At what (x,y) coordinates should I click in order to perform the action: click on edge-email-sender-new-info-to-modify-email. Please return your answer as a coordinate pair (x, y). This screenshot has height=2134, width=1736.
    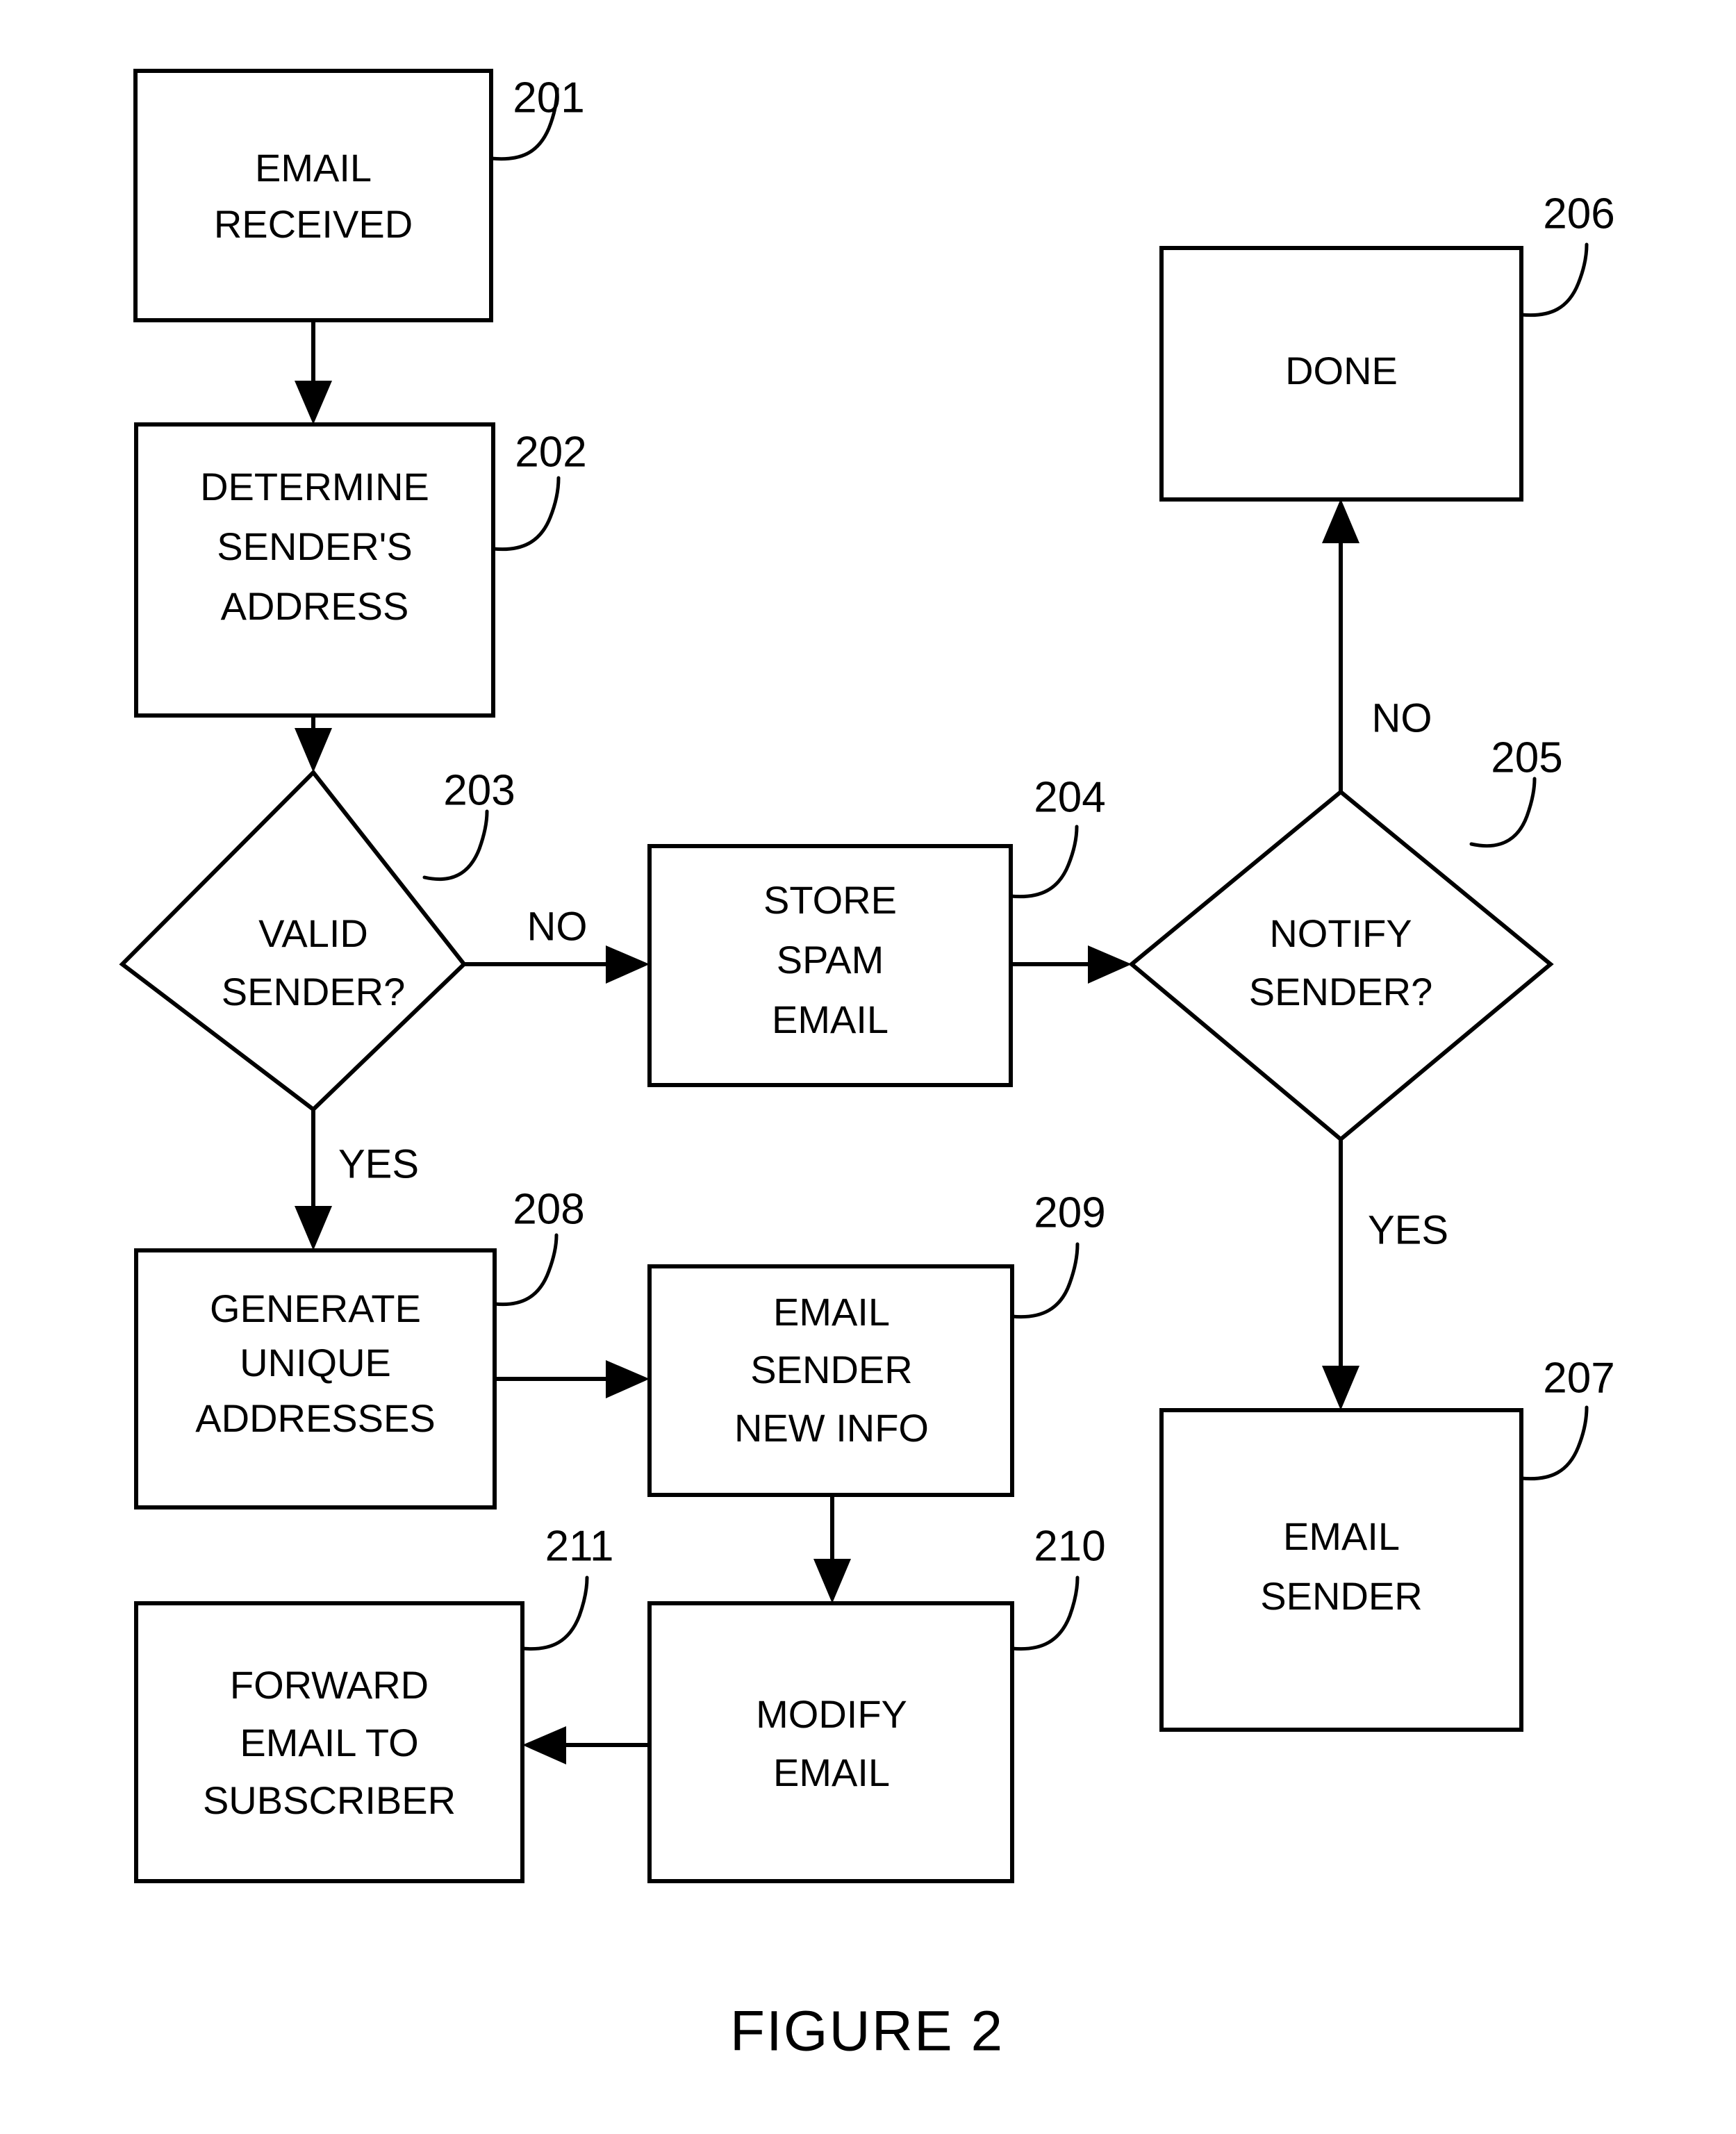
    Looking at the image, I should click on (832, 1549).